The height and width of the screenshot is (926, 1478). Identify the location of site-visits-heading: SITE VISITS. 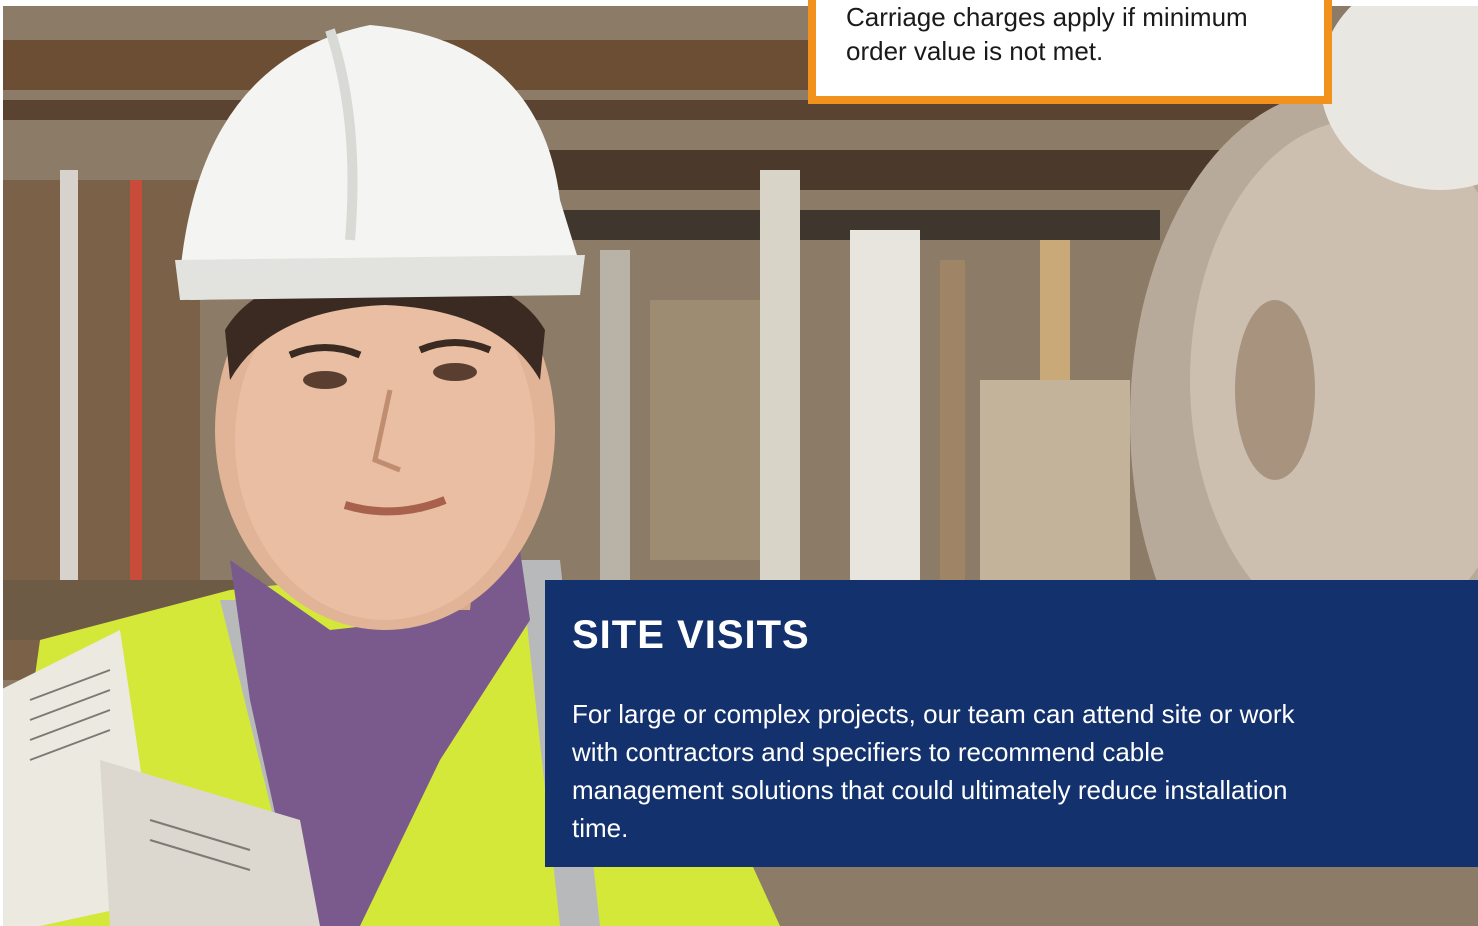
(691, 635).